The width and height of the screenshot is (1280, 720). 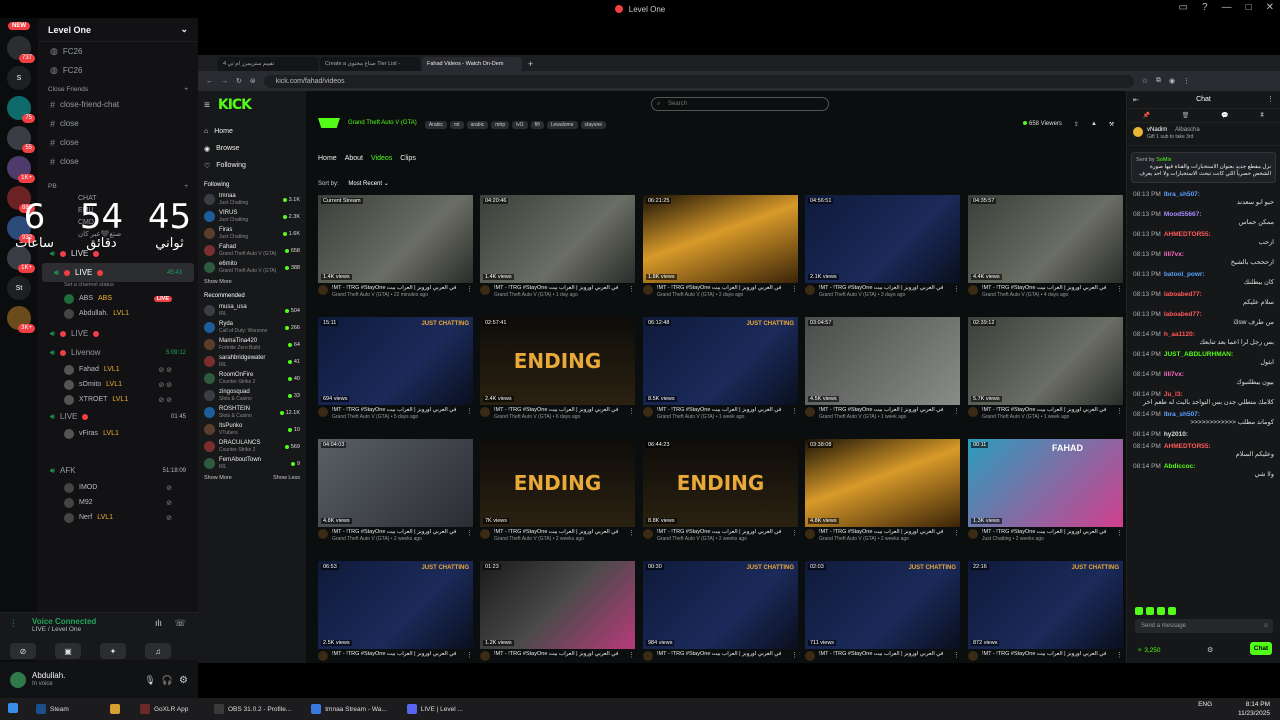 What do you see at coordinates (1203, 435) in the screenshot?
I see `chat-message: 08:14 PM hy2010:` at bounding box center [1203, 435].